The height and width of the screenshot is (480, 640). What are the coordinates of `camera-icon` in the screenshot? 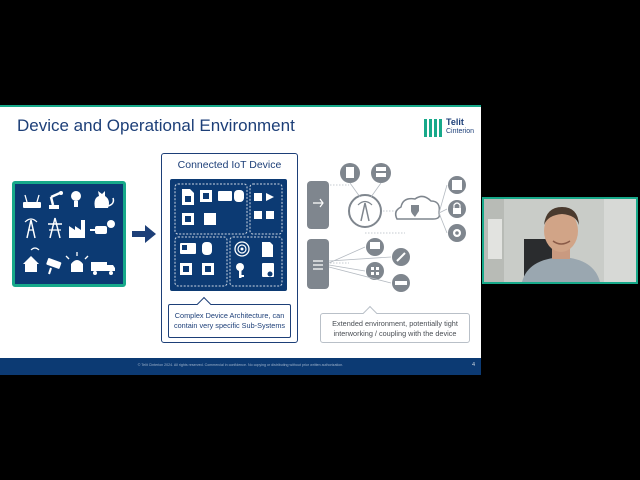 It's located at (54, 266).